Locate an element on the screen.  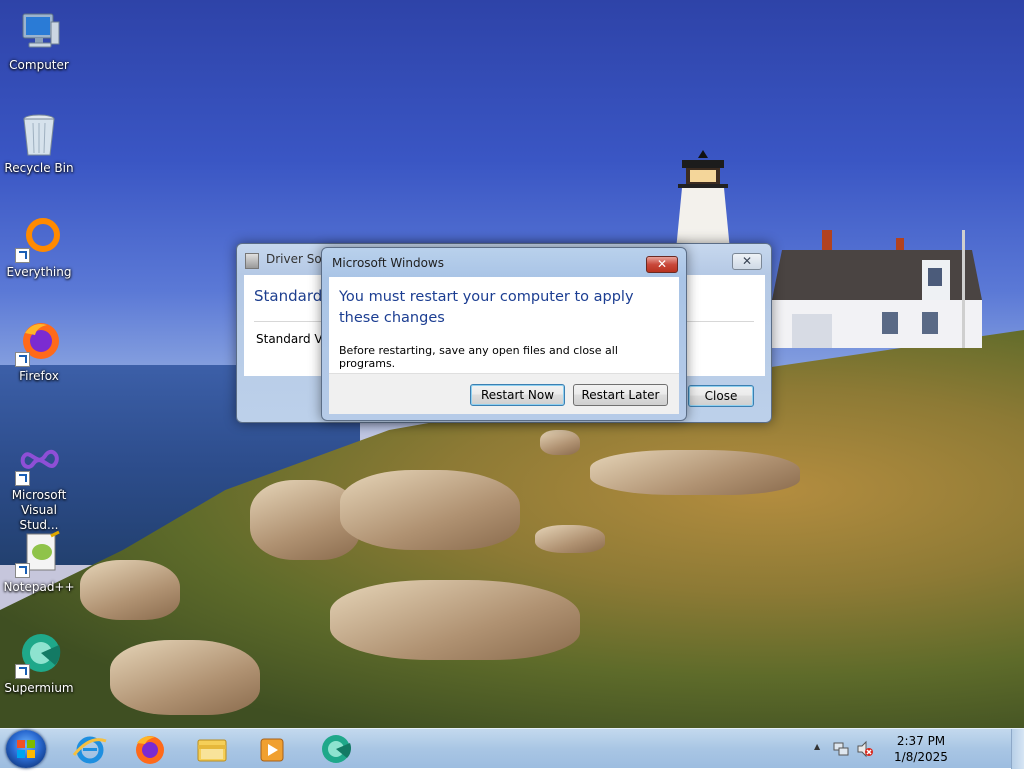
media-player-icon is located at coordinates (272, 750).